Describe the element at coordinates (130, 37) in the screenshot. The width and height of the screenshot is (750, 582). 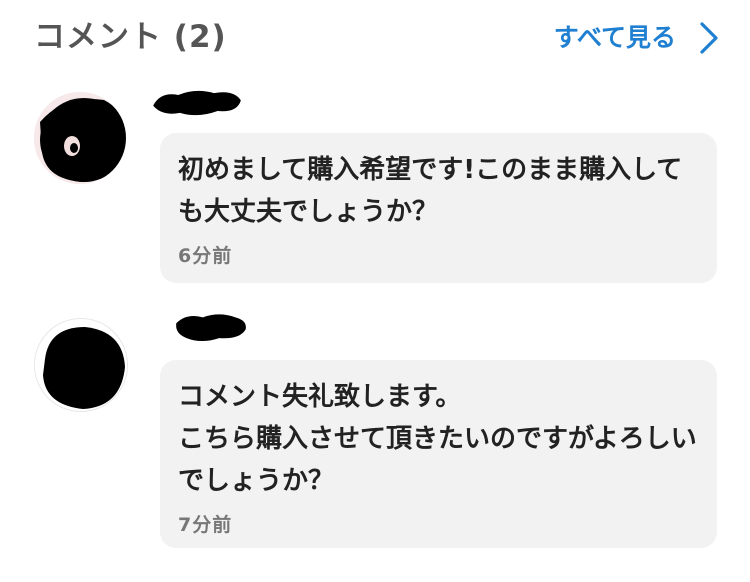
I see `comments-title: コメント (2)` at that location.